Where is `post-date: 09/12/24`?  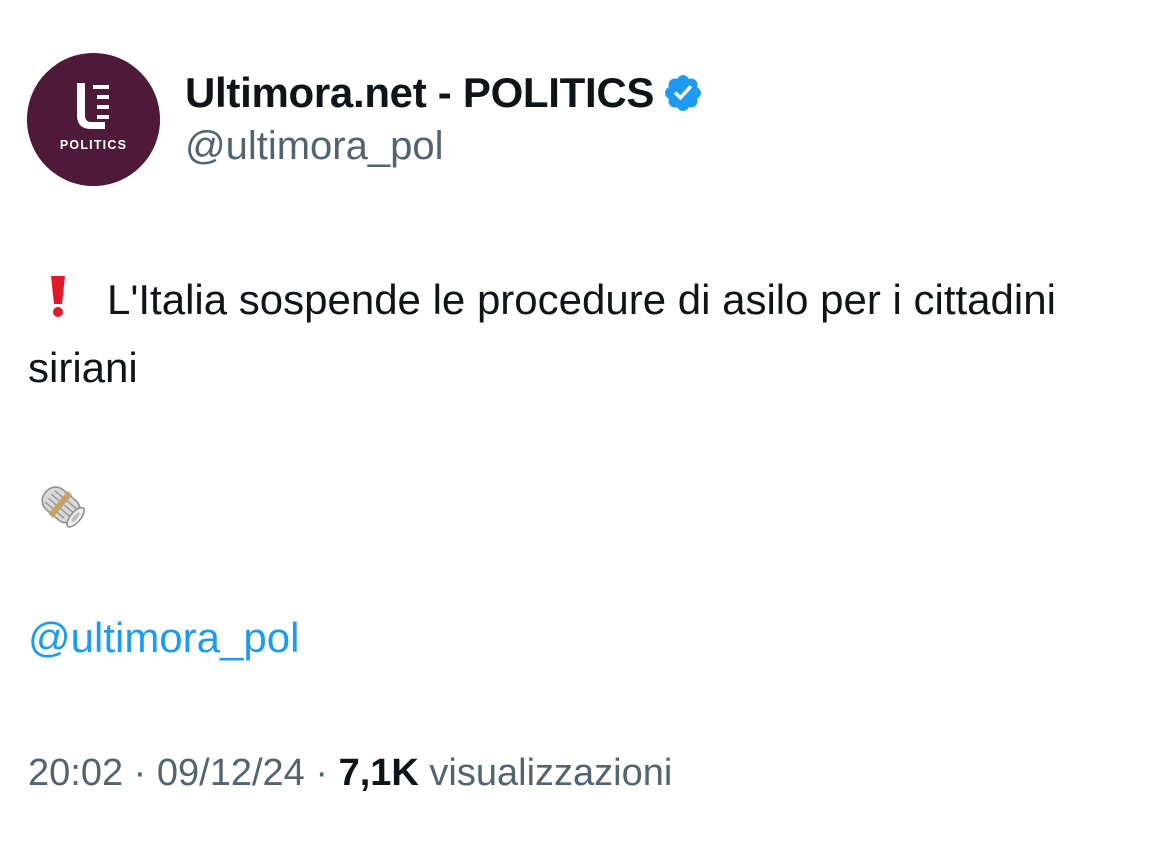
post-date: 09/12/24 is located at coordinates (231, 773).